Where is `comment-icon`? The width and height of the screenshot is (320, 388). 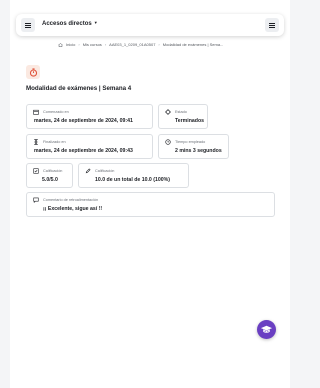
comment-icon is located at coordinates (36, 200).